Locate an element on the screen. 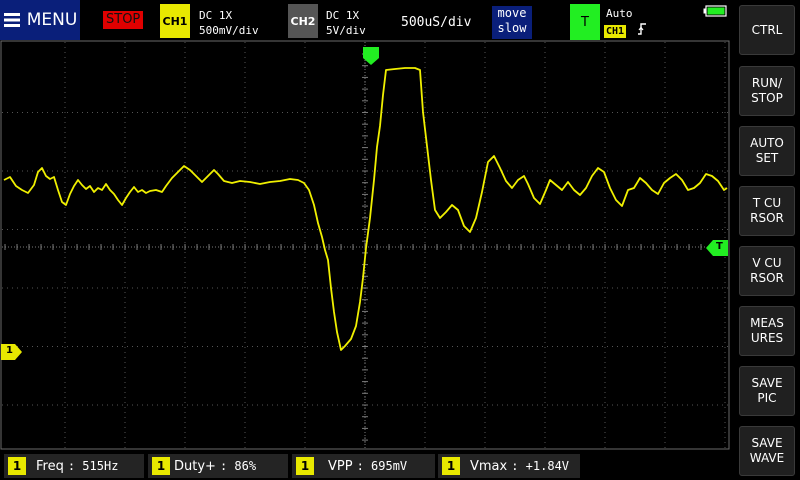  trigger-level-label: T is located at coordinates (719, 246).